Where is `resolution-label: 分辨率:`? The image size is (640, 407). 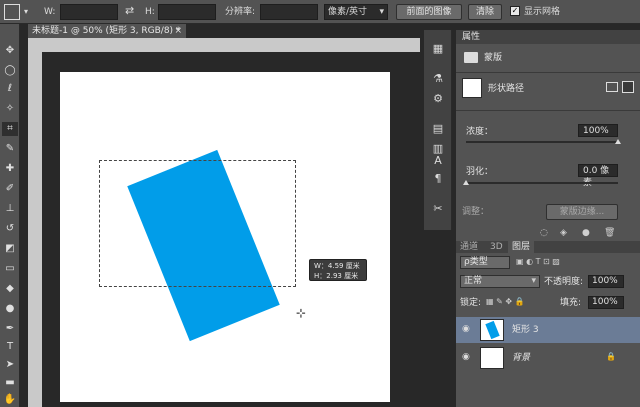
resolution-label: 分辨率: is located at coordinates (240, 12).